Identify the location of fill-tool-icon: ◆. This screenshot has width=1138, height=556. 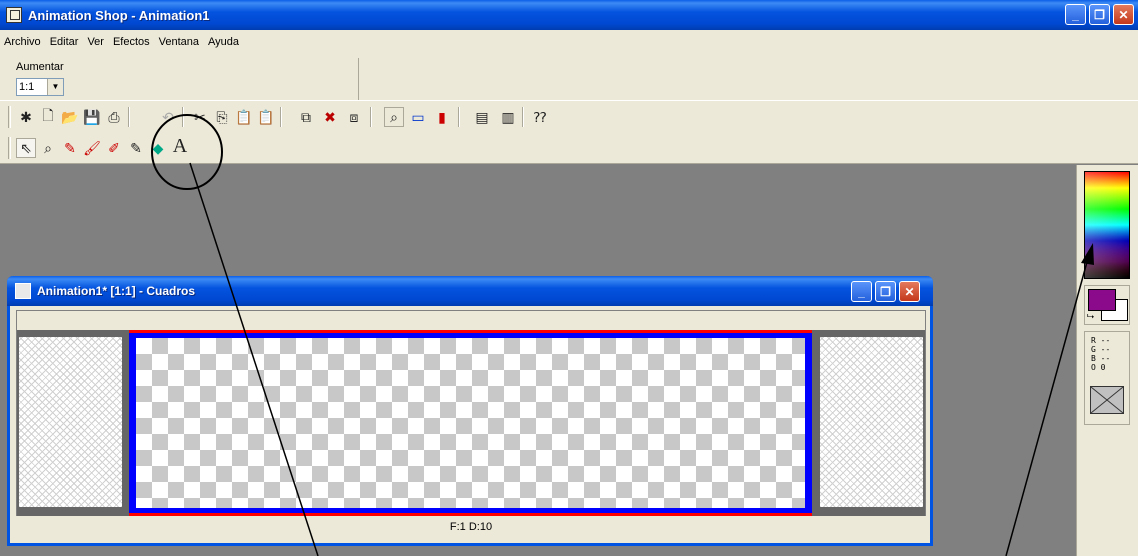
(158, 148).